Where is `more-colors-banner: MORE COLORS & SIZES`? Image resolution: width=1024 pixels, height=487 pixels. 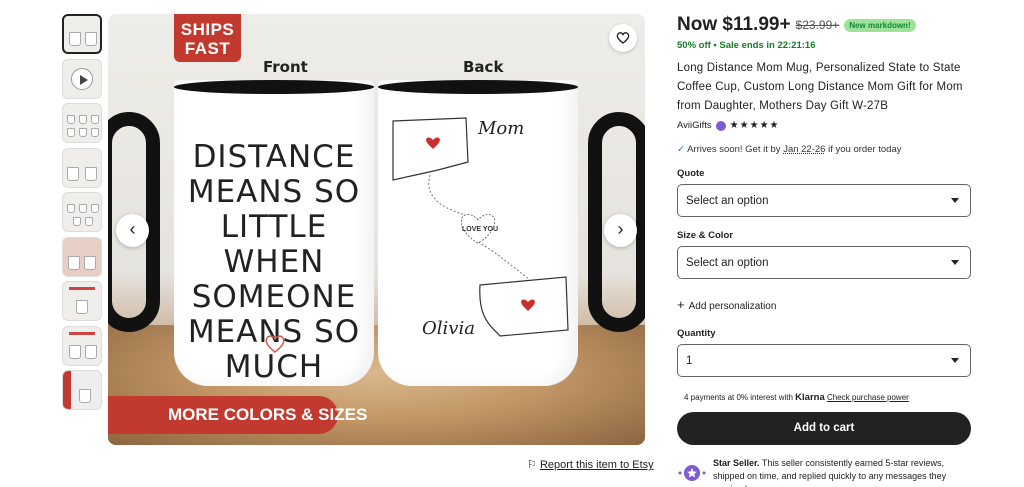
more-colors-banner: MORE COLORS & SIZES is located at coordinates (237, 415).